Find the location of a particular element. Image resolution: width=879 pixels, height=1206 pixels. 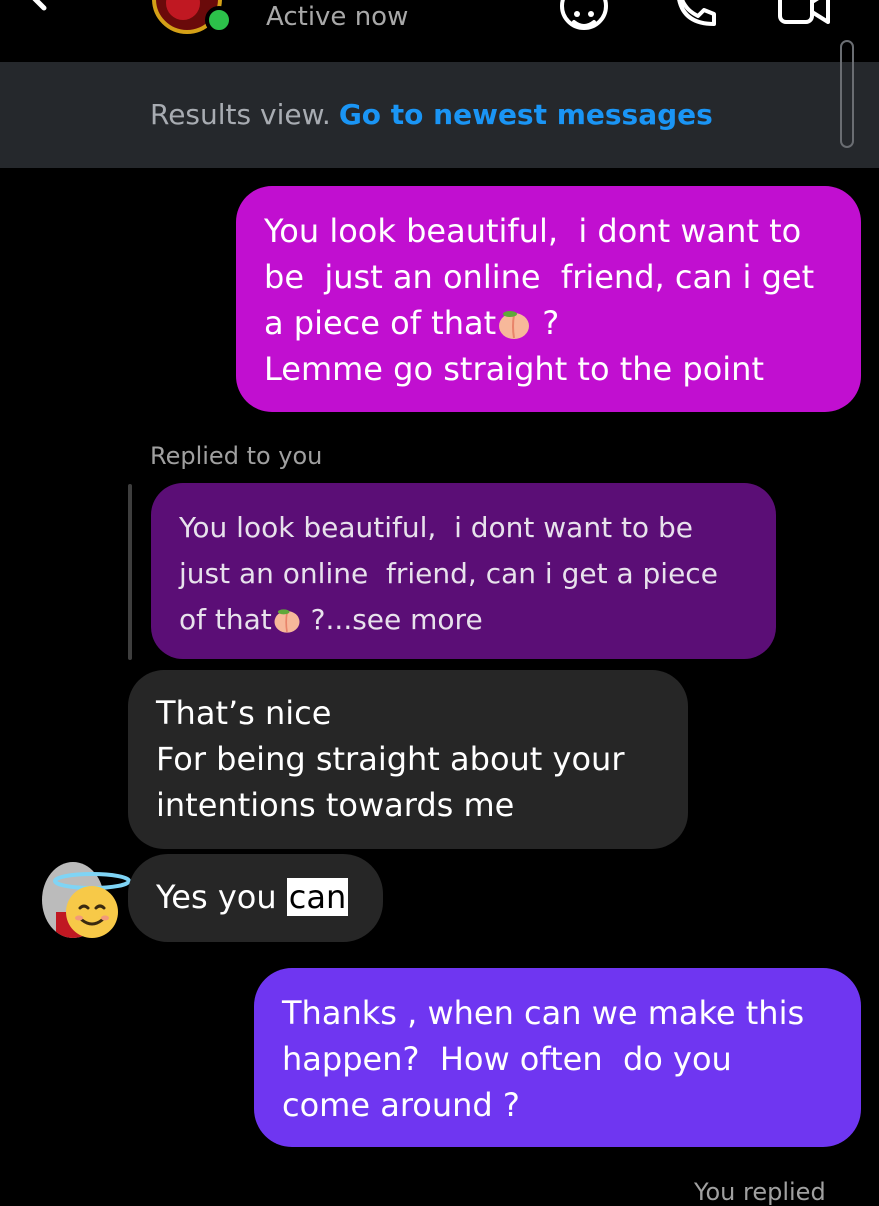

results-view-text: Results view. Go to newest messages is located at coordinates (431, 114).